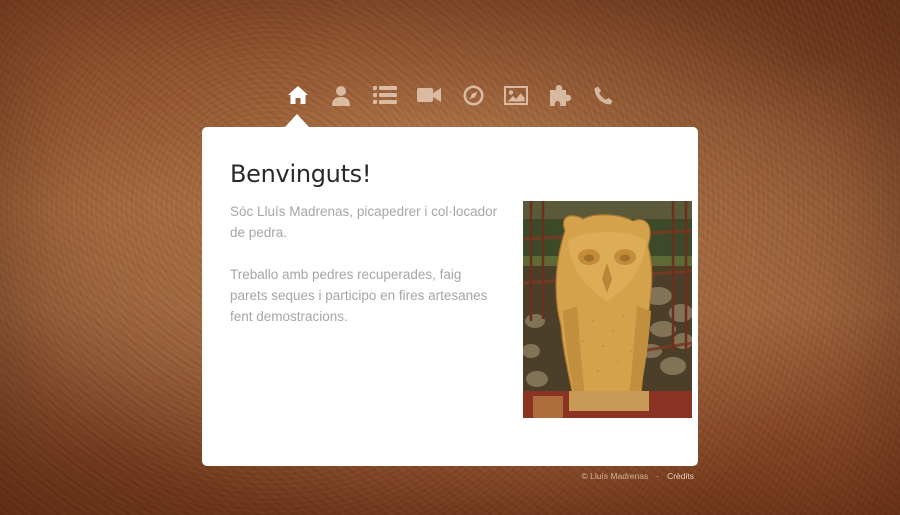 Image resolution: width=900 pixels, height=515 pixels. I want to click on user-icon, so click(341, 95).